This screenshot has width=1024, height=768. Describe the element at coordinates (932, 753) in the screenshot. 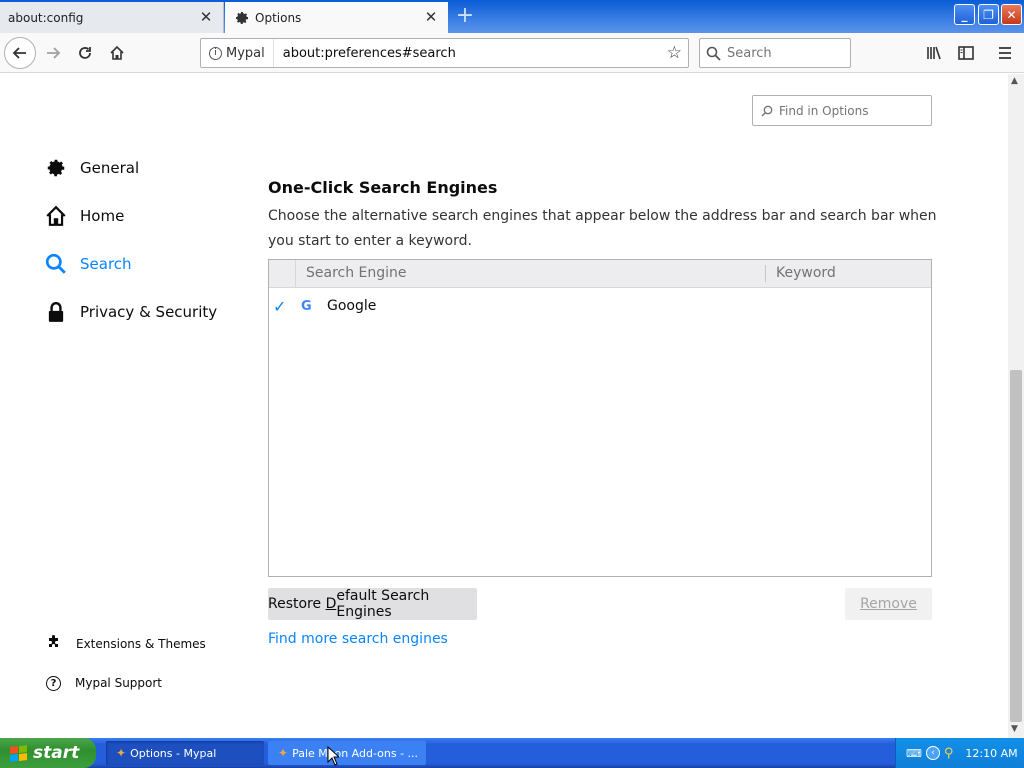

I see `chevron-left-icon: ‹` at that location.